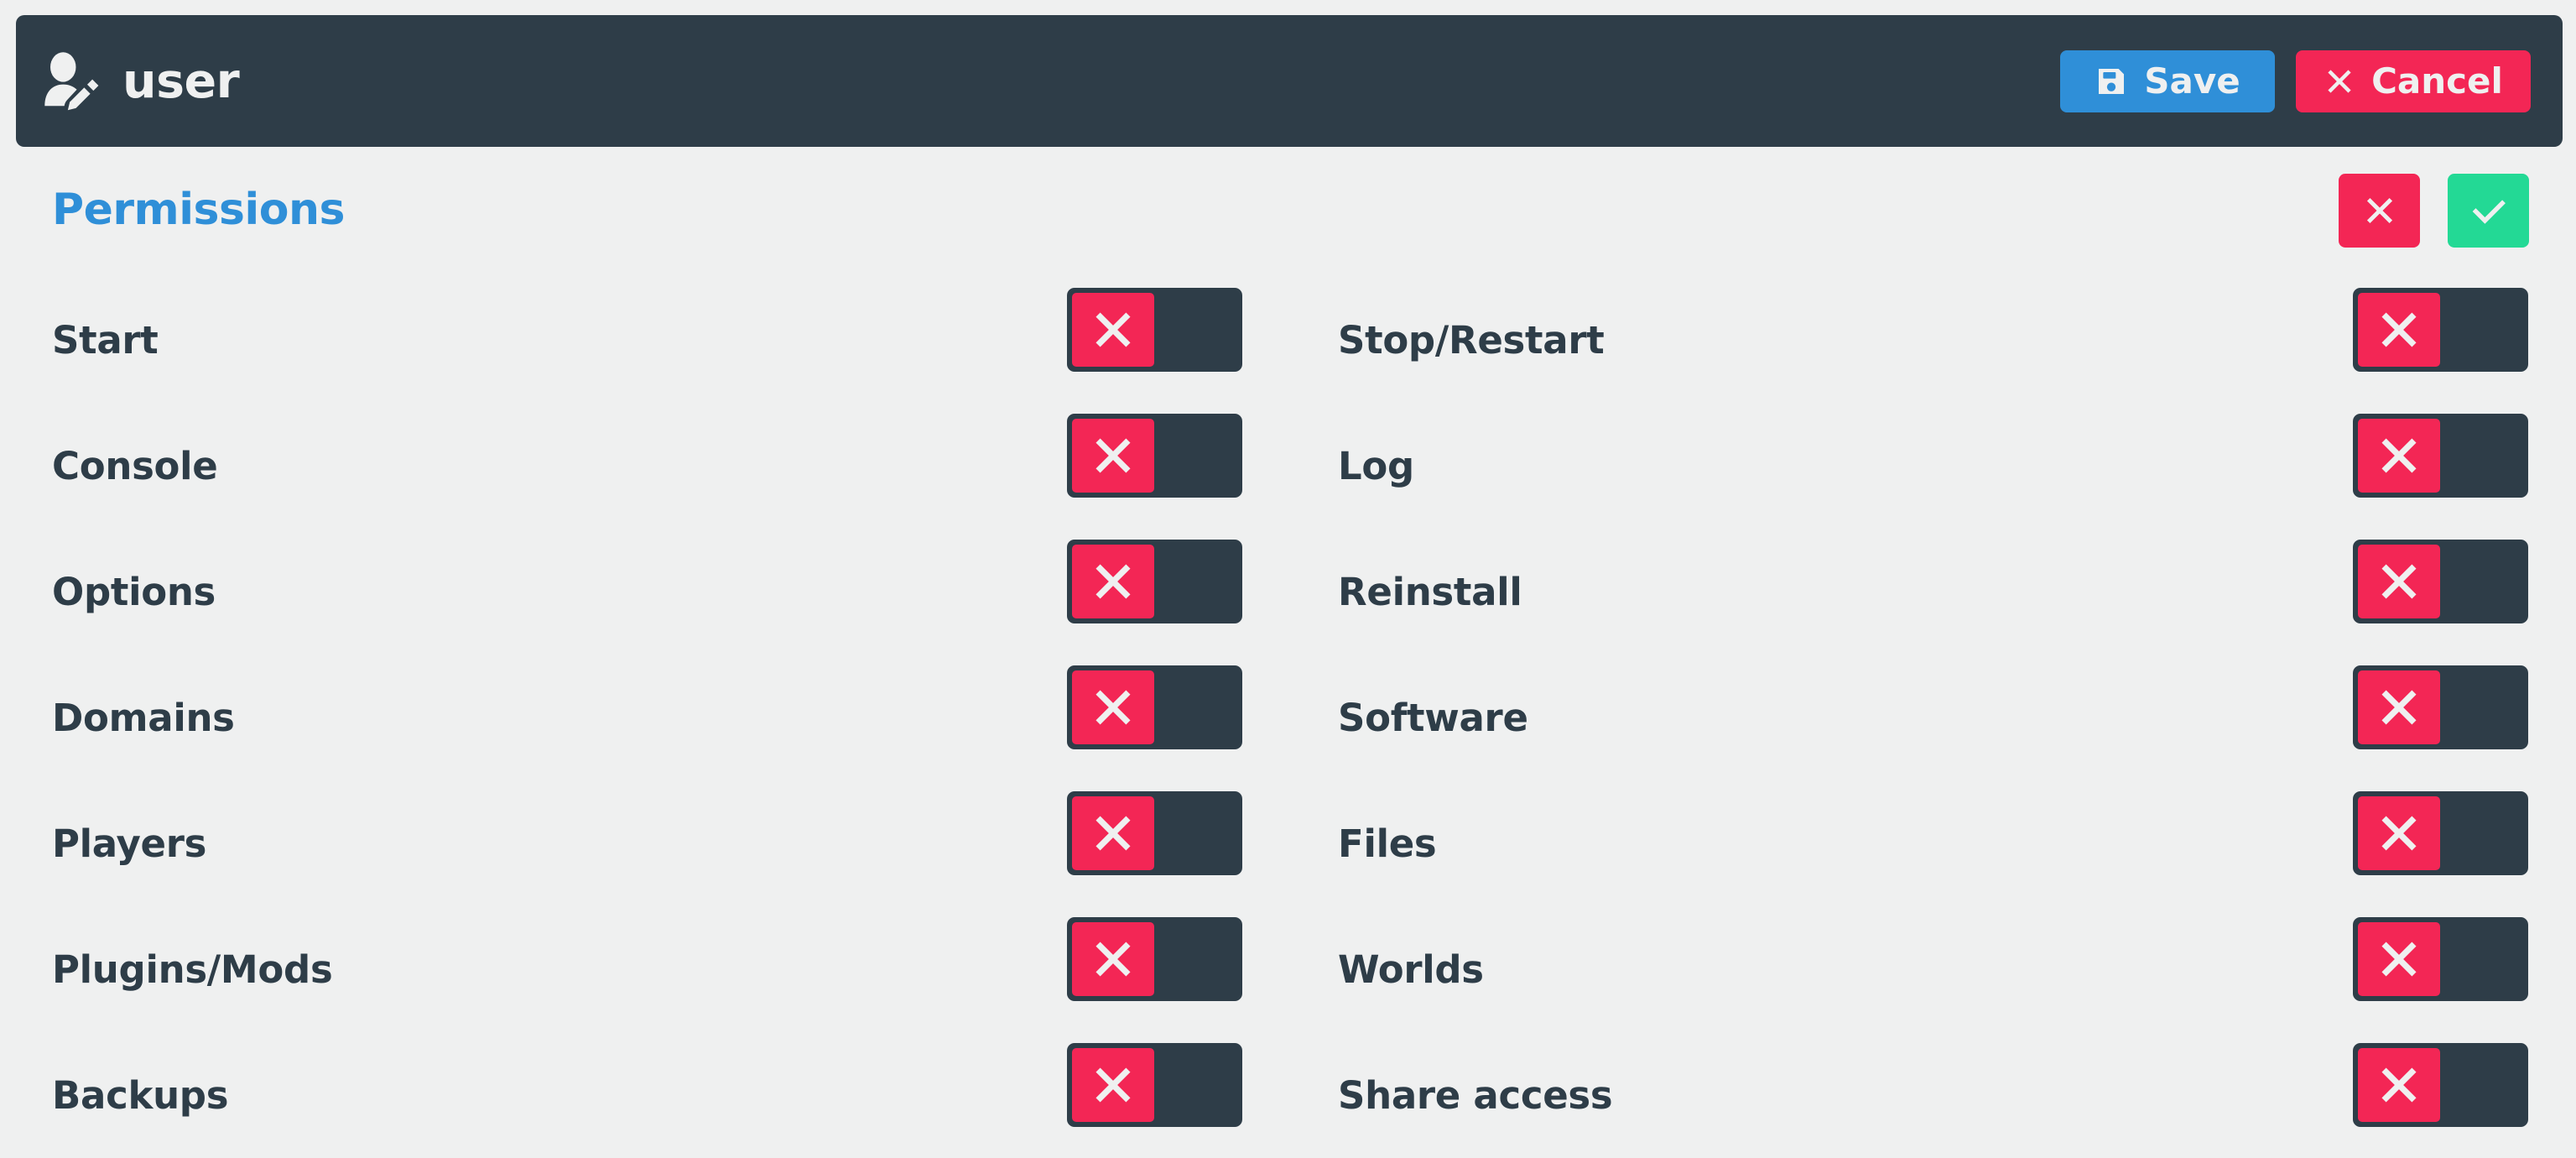  What do you see at coordinates (2111, 81) in the screenshot?
I see `save-floppy-icon` at bounding box center [2111, 81].